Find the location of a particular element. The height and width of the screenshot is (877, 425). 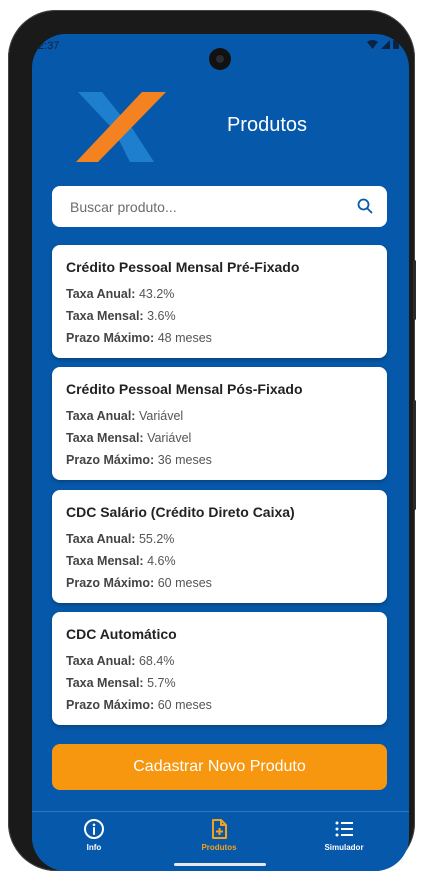

taxa-anual-row: Taxa Anual: 68.4% is located at coordinates (219, 661).